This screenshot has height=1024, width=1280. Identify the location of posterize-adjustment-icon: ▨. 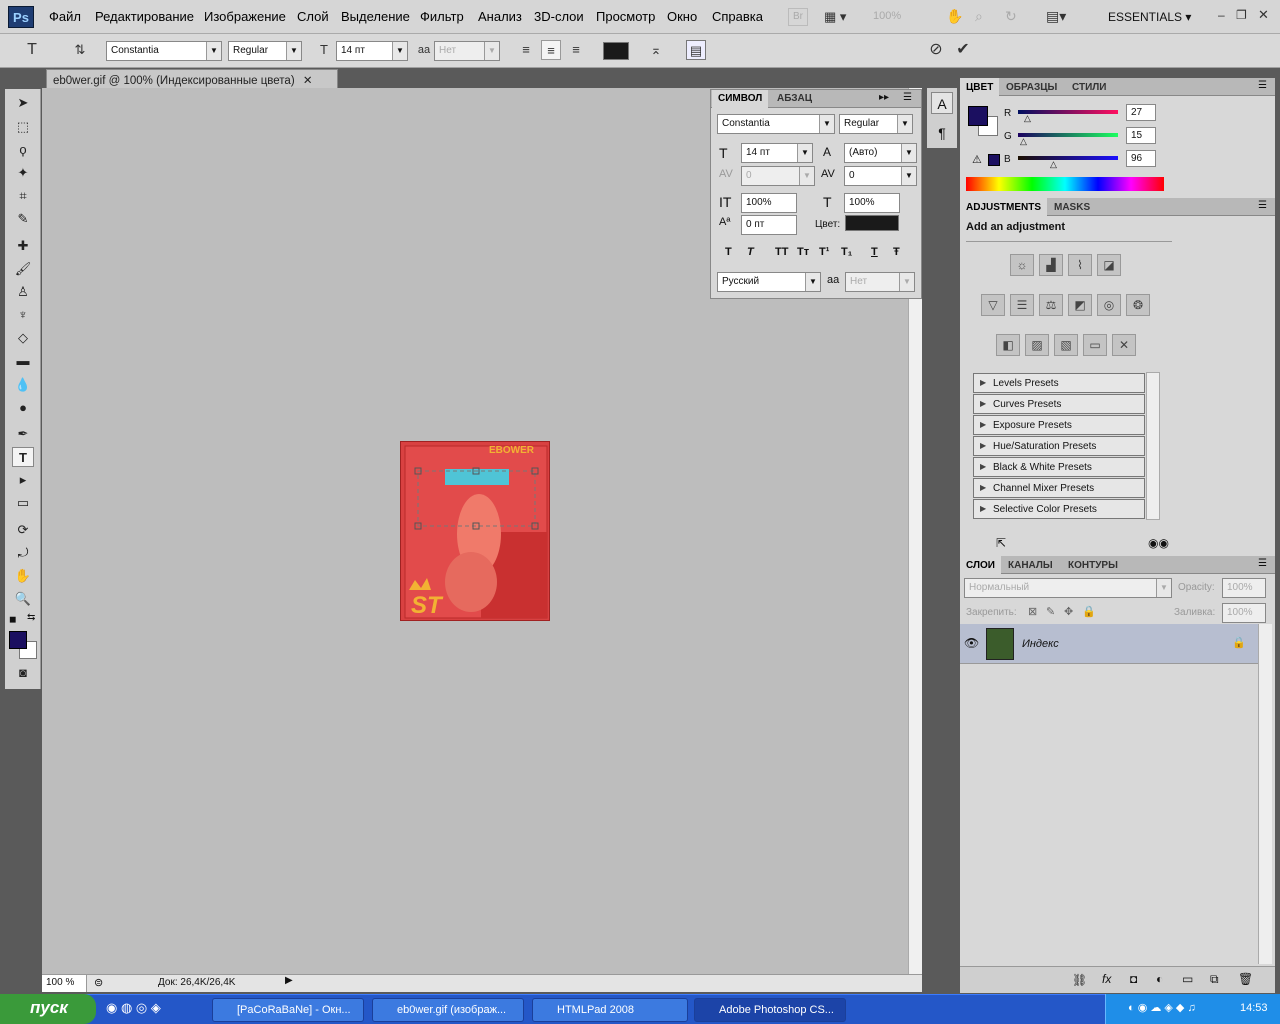
(1037, 345).